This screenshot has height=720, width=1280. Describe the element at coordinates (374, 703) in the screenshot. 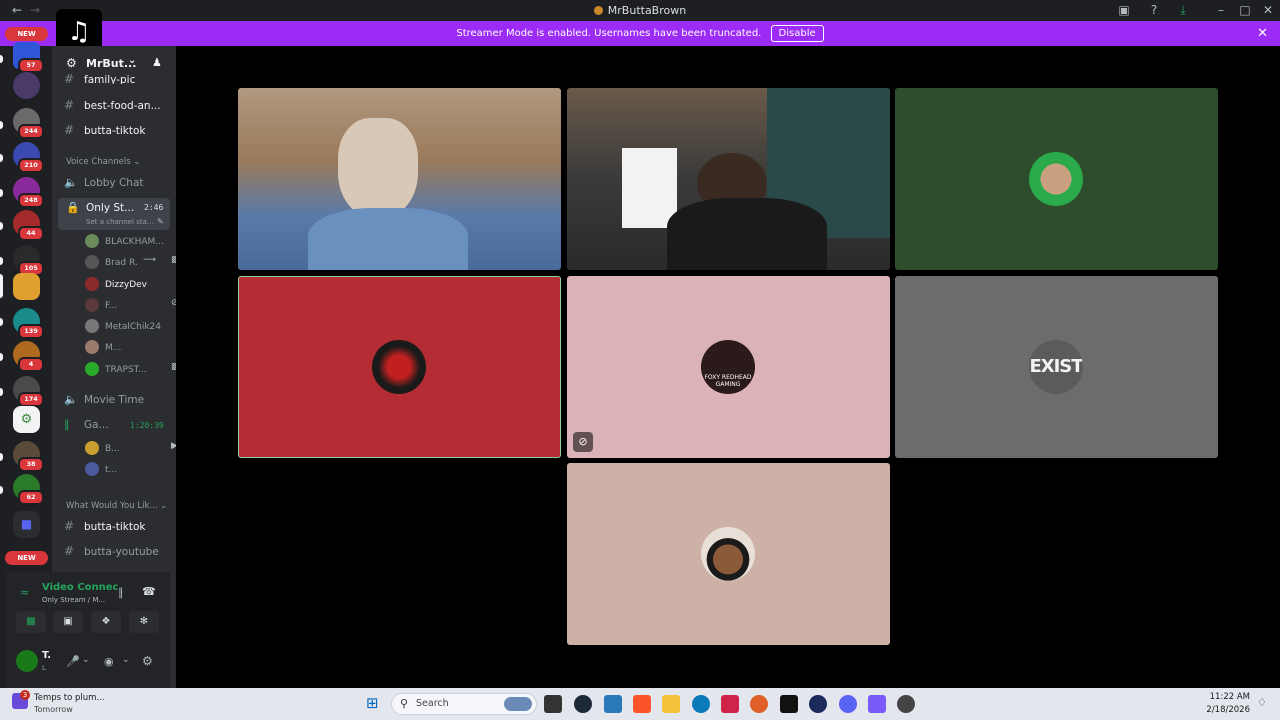

I see `windows-start-icon: ⊞` at that location.